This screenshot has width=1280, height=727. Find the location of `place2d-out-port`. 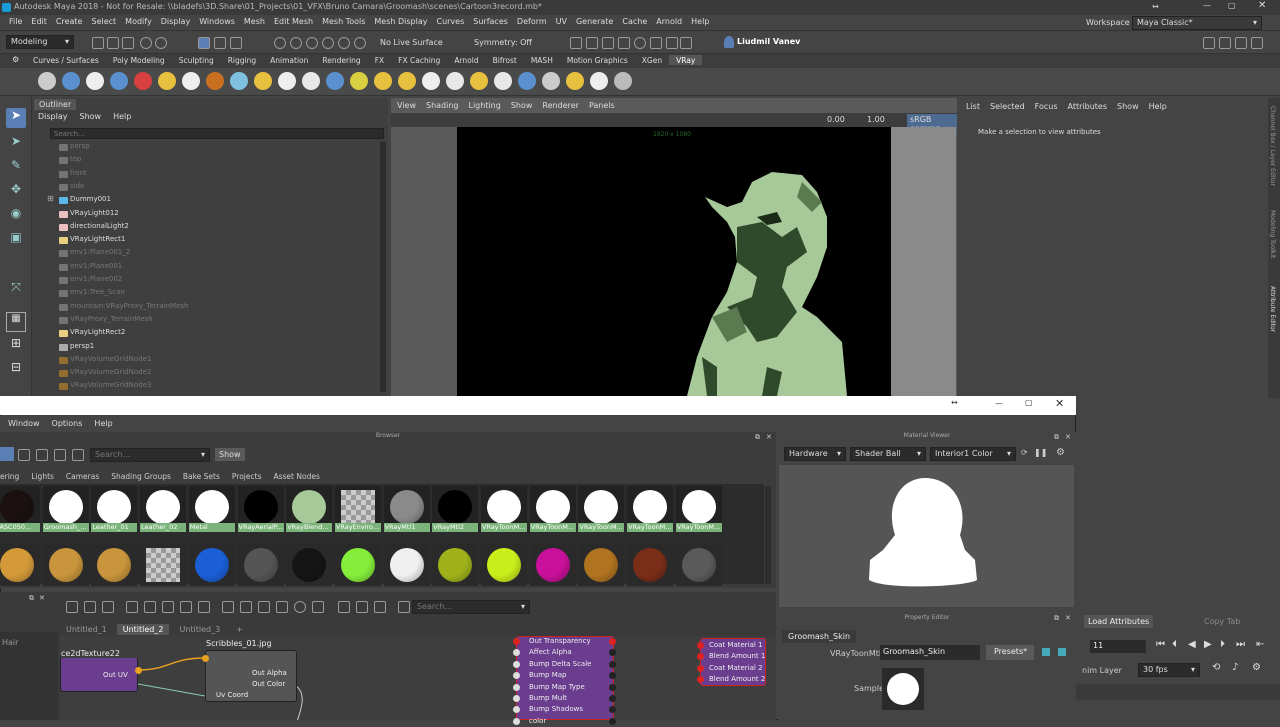

place2d-out-port is located at coordinates (138, 670).